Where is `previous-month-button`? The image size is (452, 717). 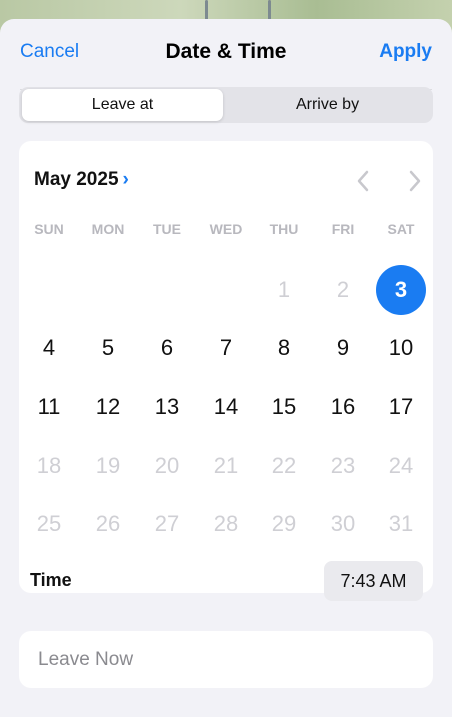
previous-month-button is located at coordinates (364, 181).